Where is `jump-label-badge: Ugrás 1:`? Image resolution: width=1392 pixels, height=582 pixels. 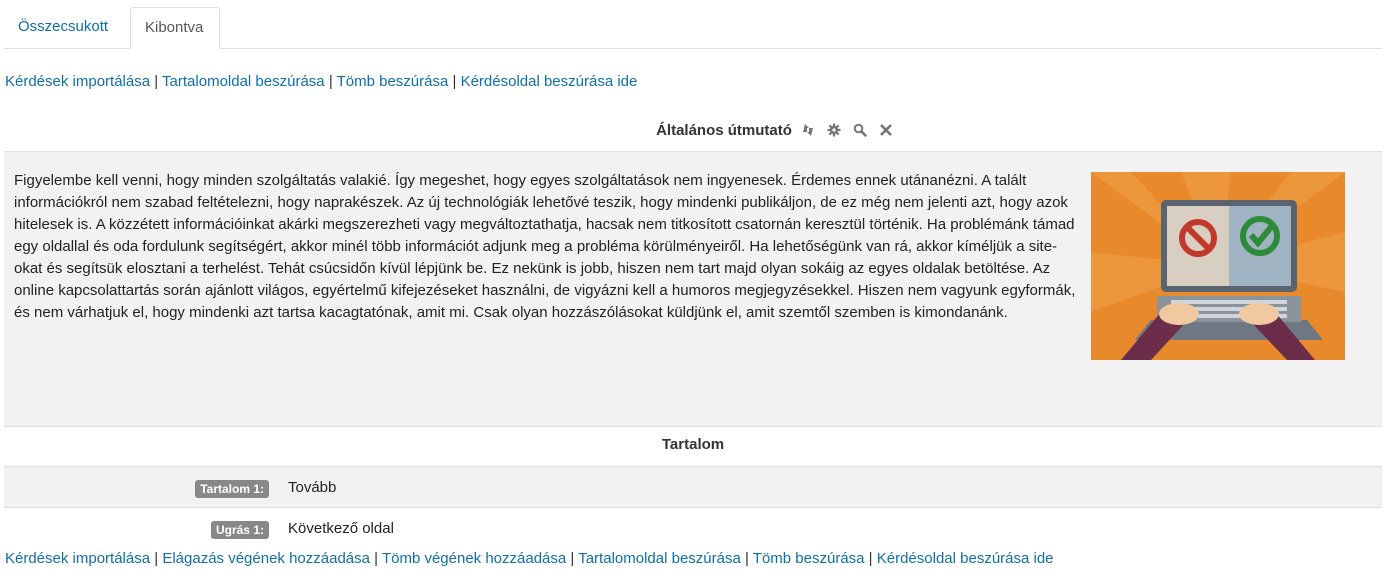
jump-label-badge: Ugrás 1: is located at coordinates (239, 530).